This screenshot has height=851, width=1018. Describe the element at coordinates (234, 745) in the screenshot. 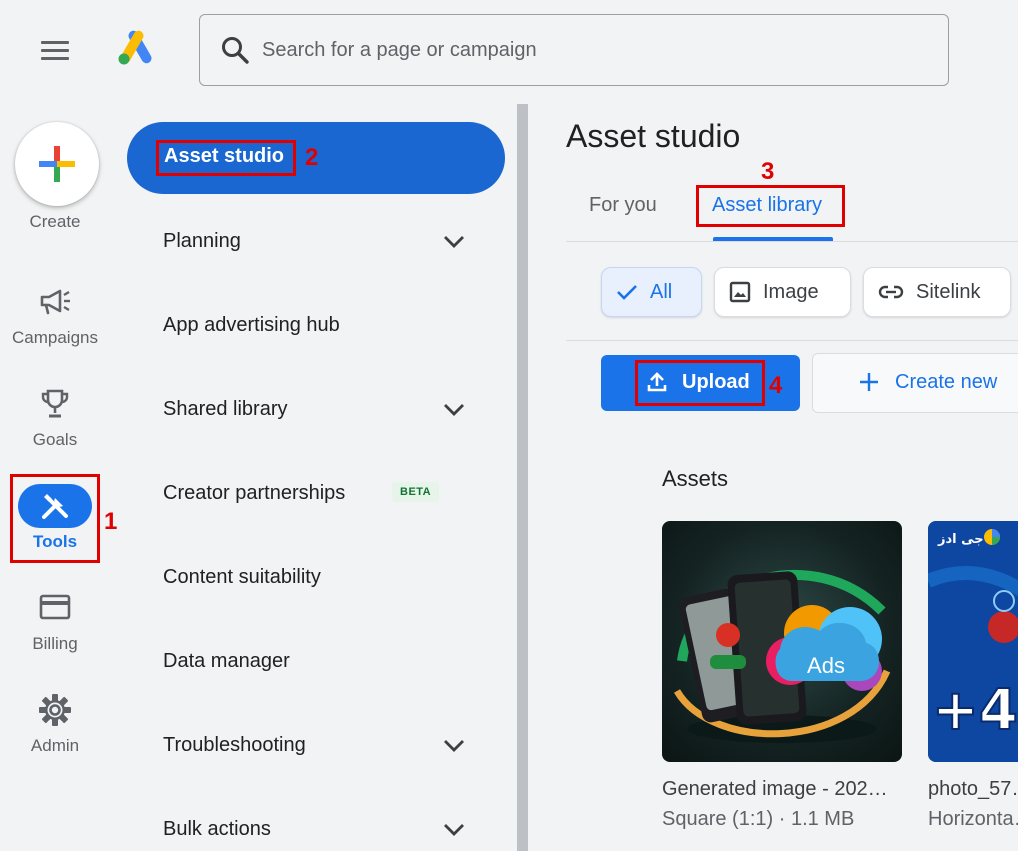

I see `nav-item-troubleshooting: Troubleshooting` at that location.